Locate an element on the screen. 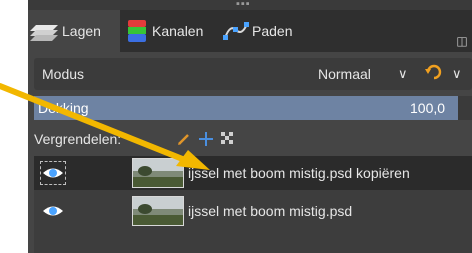 This screenshot has width=472, height=253. lock-row: Vergrendelen: is located at coordinates (250, 139).